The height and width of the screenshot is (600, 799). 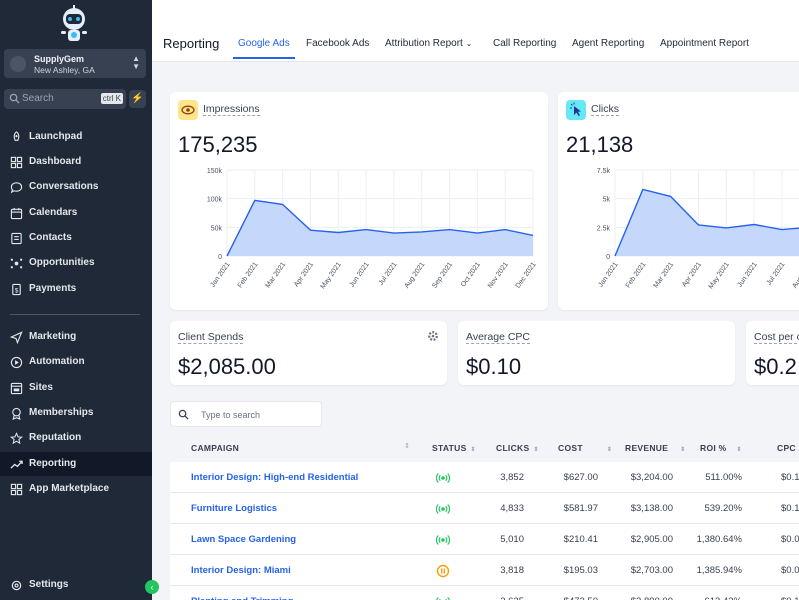 What do you see at coordinates (608, 43) in the screenshot?
I see `tab-agent-reporting: Agent Reporting` at bounding box center [608, 43].